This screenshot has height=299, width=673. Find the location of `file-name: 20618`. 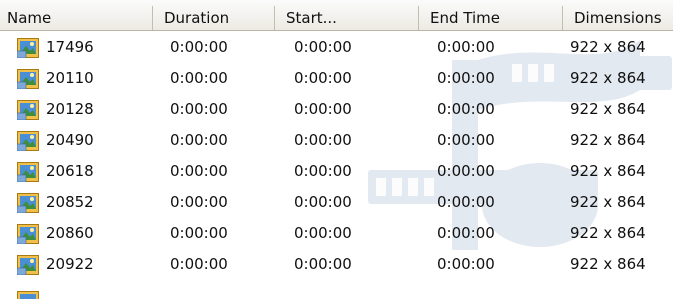

file-name: 20618 is located at coordinates (70, 171).